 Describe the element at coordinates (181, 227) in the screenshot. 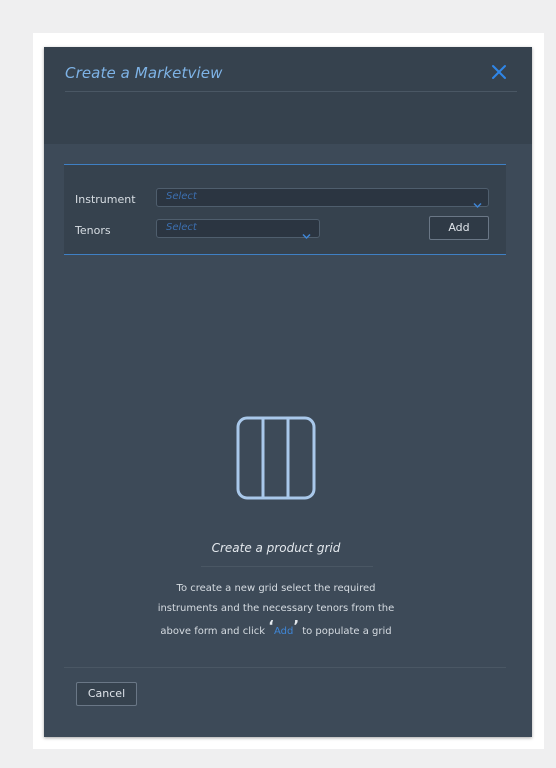

I see `tenors-select-placeholder: Select` at that location.